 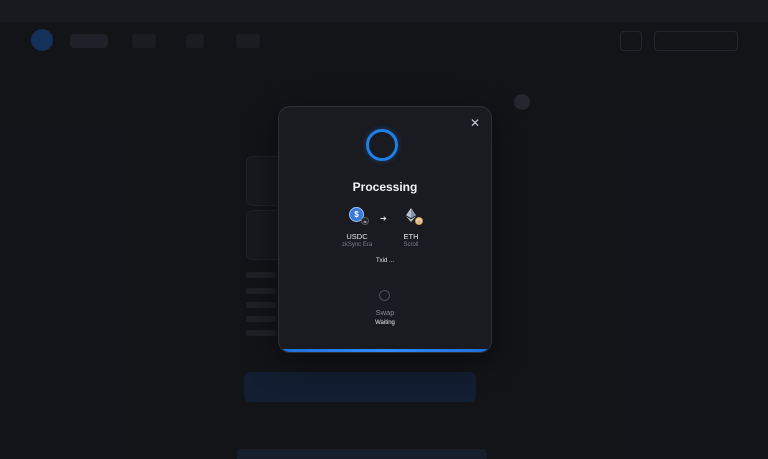 I want to click on usdc-icon: $ ⇆, so click(x=359, y=216).